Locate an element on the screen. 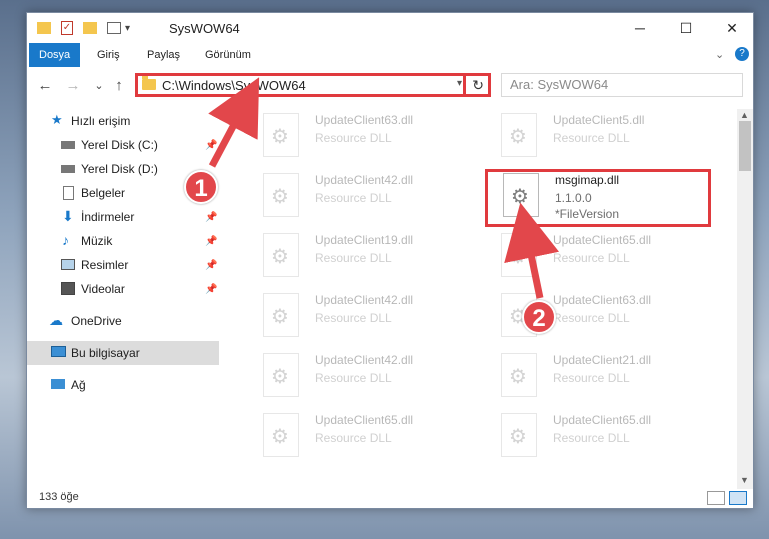 The height and width of the screenshot is (539, 769). view-menu-icon is located at coordinates (114, 28).